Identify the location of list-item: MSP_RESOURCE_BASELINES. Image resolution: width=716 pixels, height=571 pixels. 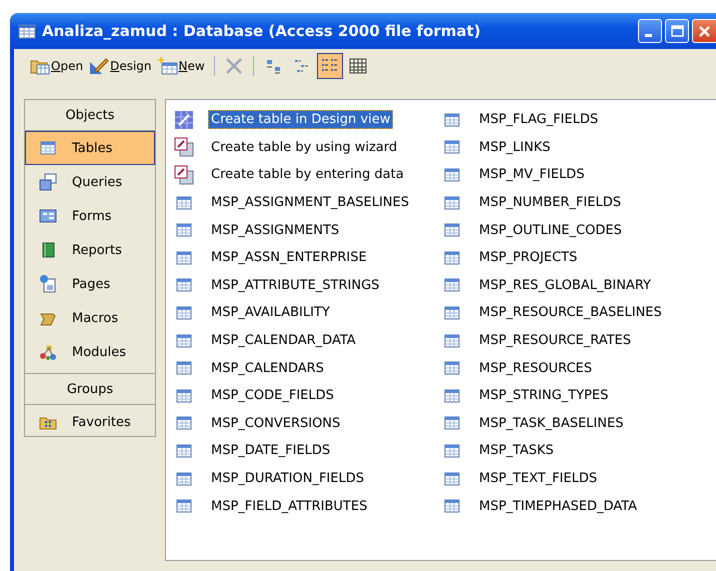
(570, 312).